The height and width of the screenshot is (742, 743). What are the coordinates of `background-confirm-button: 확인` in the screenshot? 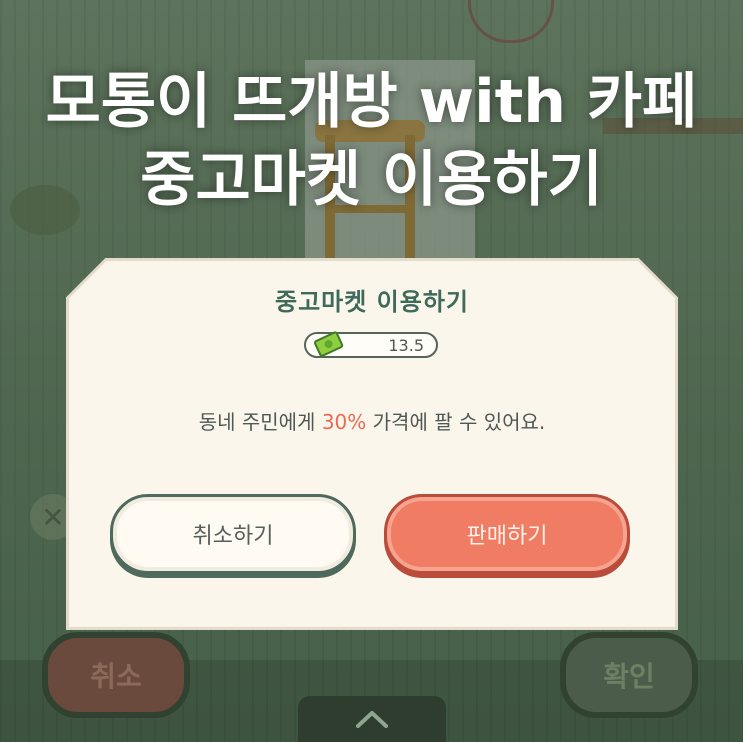 It's located at (629, 675).